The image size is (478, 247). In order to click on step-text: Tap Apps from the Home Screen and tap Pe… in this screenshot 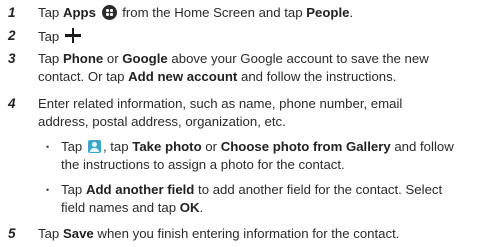, I will do `click(255, 13)`.